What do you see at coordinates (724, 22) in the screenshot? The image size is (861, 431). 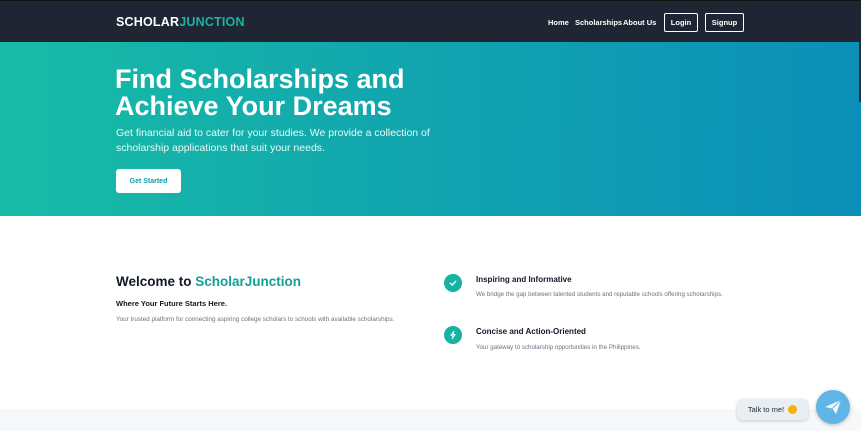 I see `signup-button: Signup` at bounding box center [724, 22].